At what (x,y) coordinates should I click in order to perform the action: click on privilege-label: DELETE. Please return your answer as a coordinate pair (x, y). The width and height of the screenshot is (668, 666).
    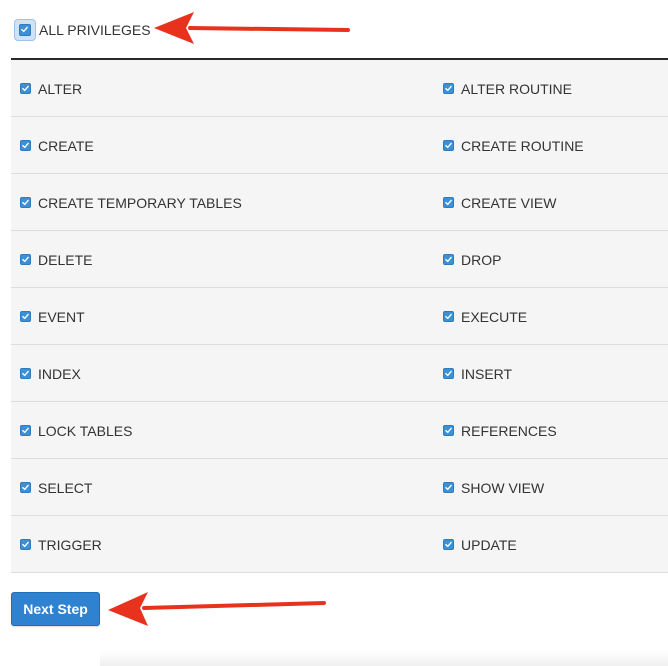
    Looking at the image, I should click on (65, 260).